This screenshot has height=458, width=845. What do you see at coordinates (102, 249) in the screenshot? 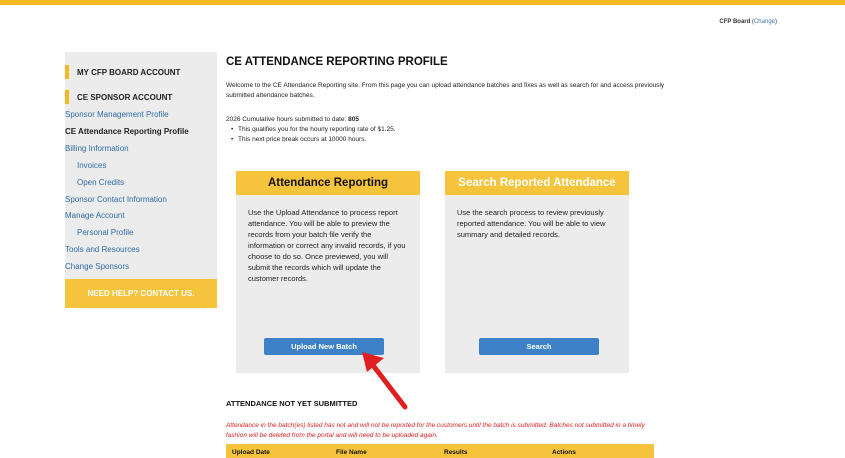
I see `sidebar-item-tools-and-resources: Tools and Resources` at bounding box center [102, 249].